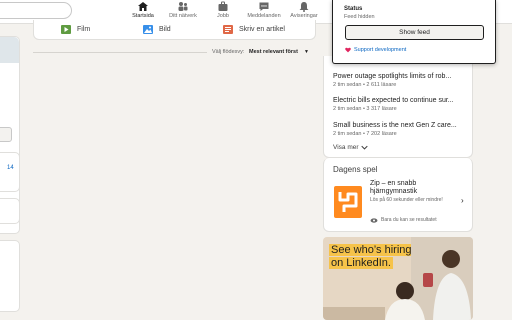  Describe the element at coordinates (228, 52) in the screenshot. I see `sort-label: Välj flödesvy:` at that location.